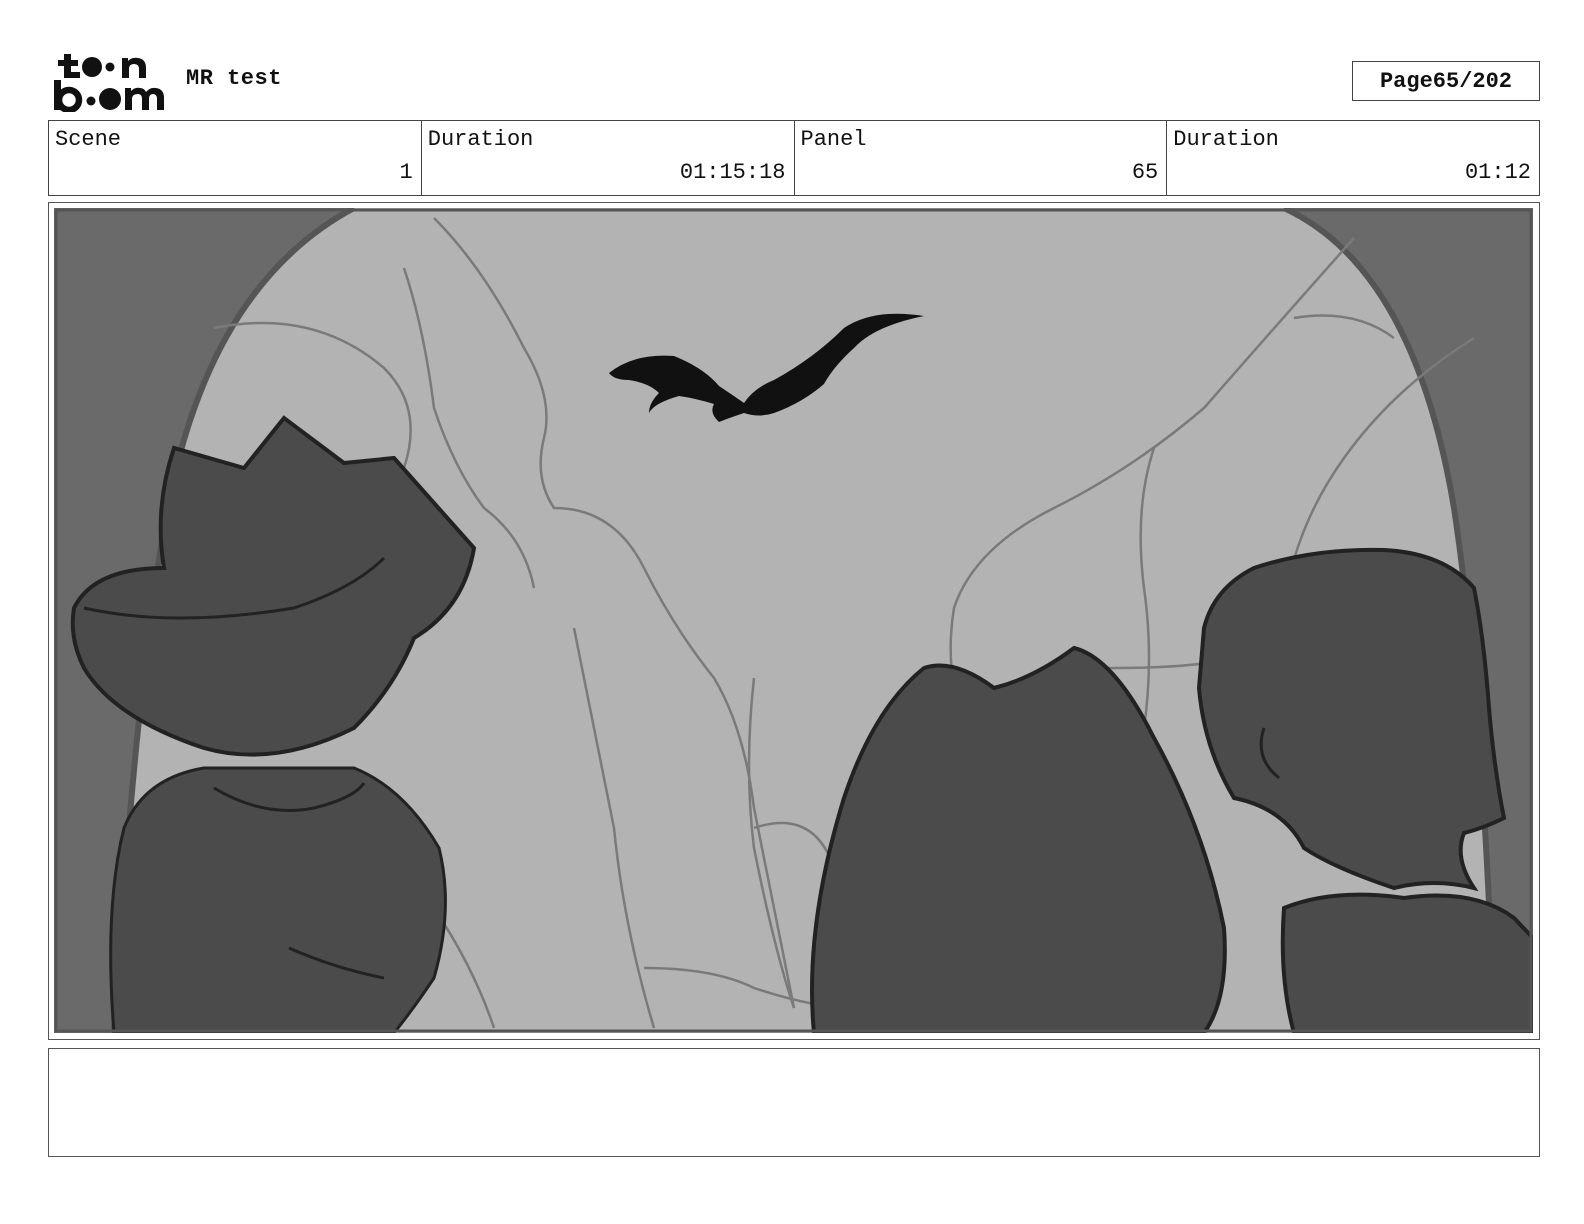  What do you see at coordinates (234, 78) in the screenshot?
I see `project-title: MR test` at bounding box center [234, 78].